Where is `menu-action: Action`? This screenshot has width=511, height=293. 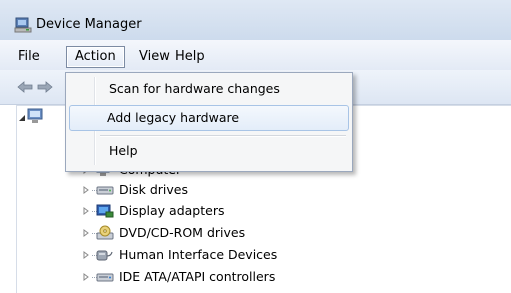
menu-action: Action is located at coordinates (95, 57).